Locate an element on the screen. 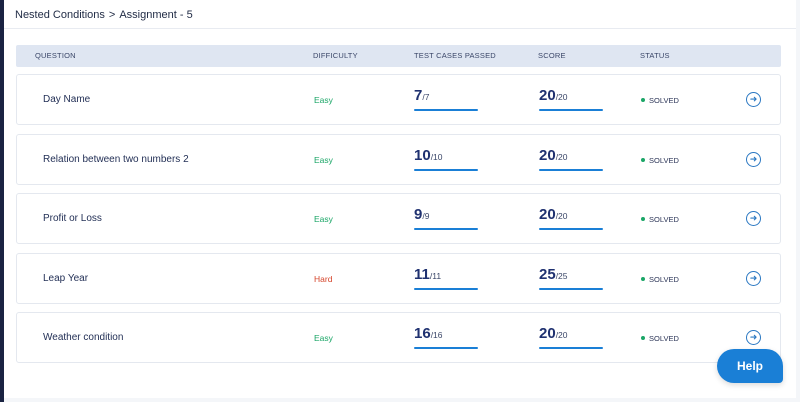  header-divider is located at coordinates (400, 28).